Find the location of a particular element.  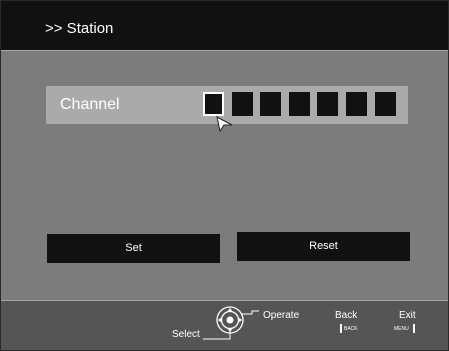

exit-key-bracket is located at coordinates (414, 328).